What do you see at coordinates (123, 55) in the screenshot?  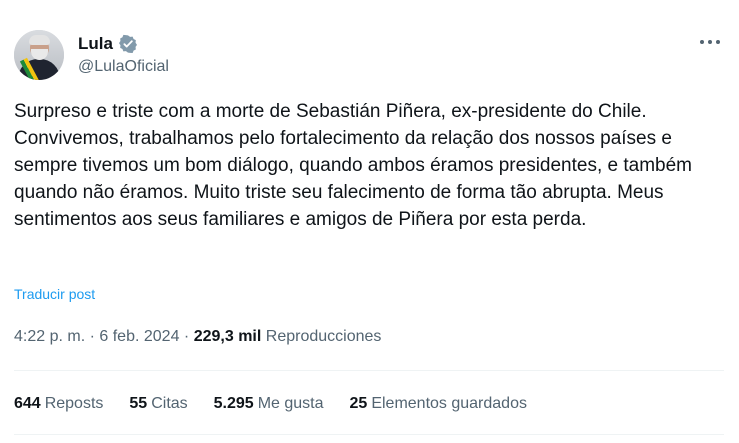 I see `author-names: Lula @LulaOficial` at bounding box center [123, 55].